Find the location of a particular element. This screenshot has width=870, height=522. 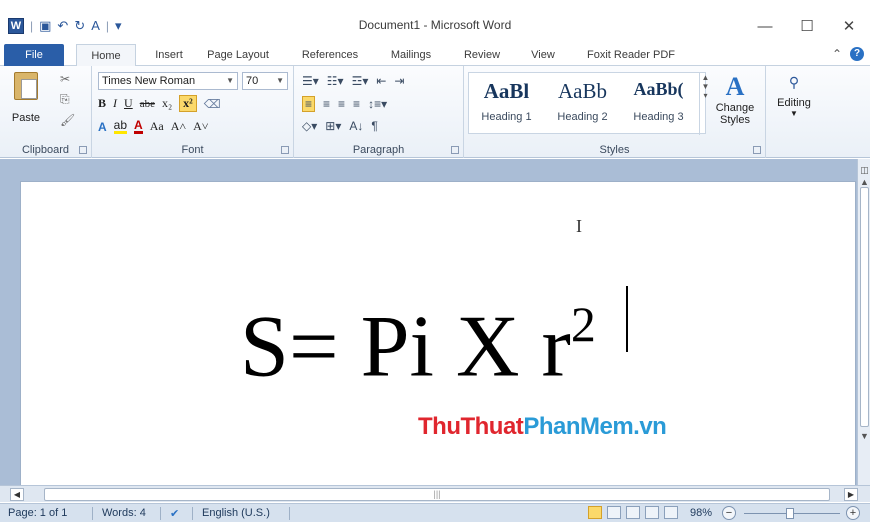

copy-icon: ⎘ is located at coordinates (67, 99).